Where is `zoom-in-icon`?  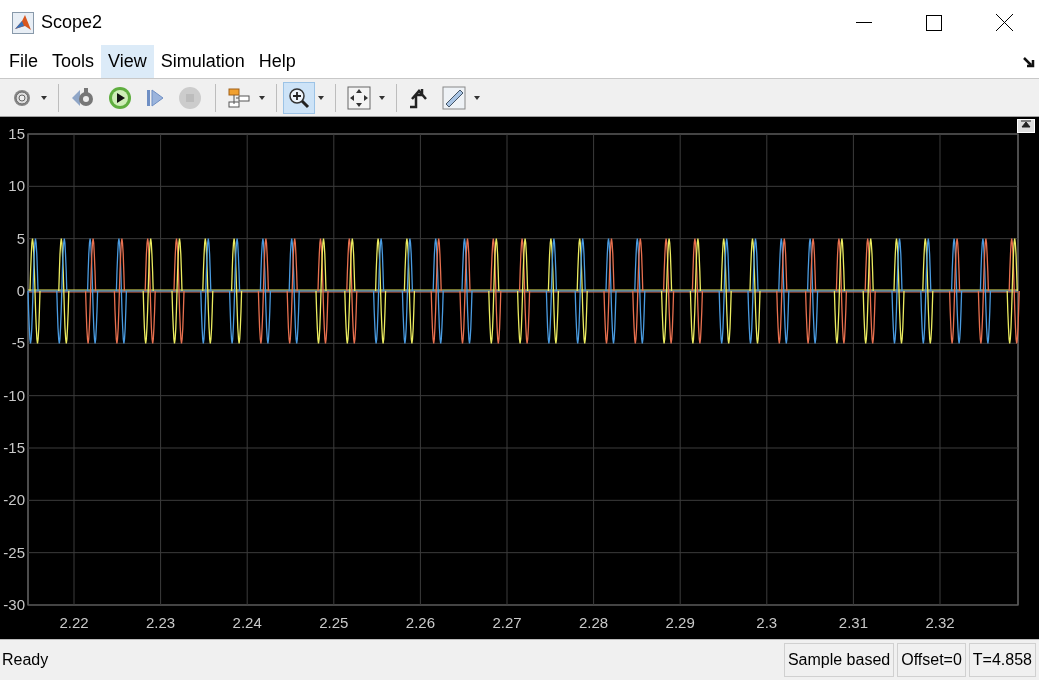
zoom-in-icon is located at coordinates (299, 97).